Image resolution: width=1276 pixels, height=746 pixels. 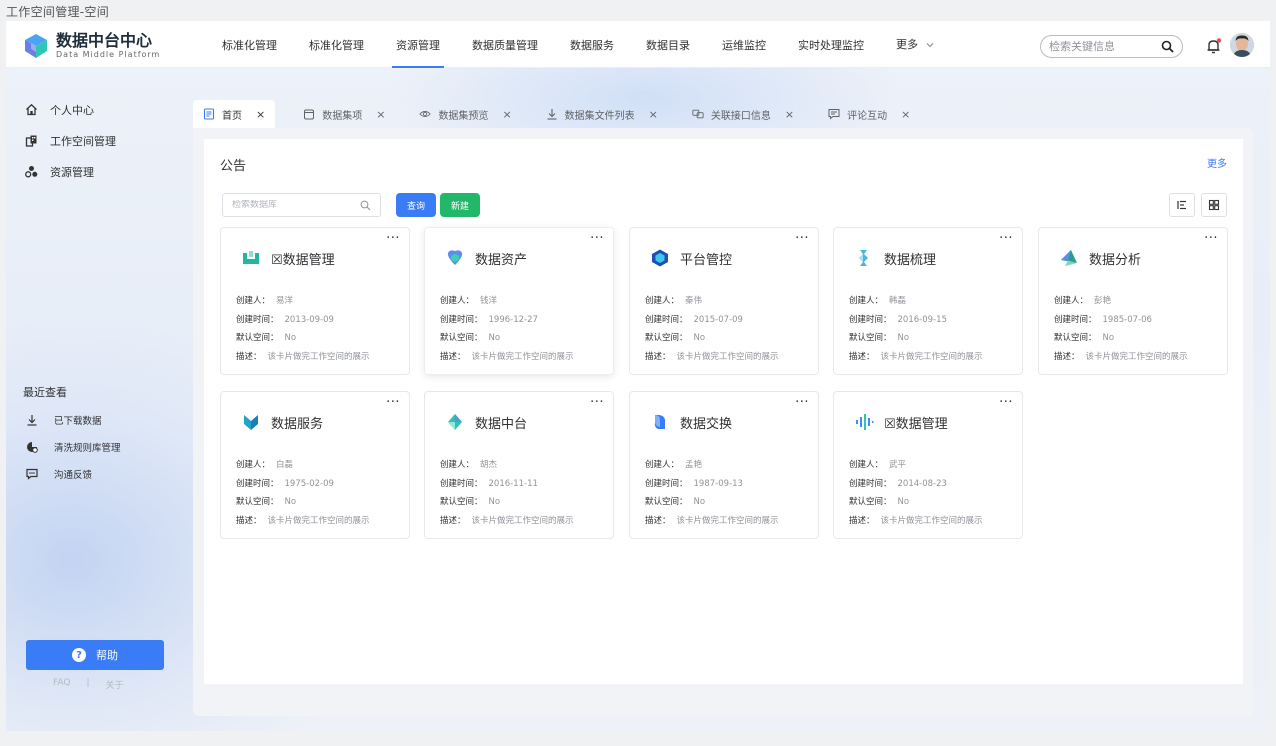 What do you see at coordinates (95, 655) in the screenshot?
I see `help-button: ? 帮助` at bounding box center [95, 655].